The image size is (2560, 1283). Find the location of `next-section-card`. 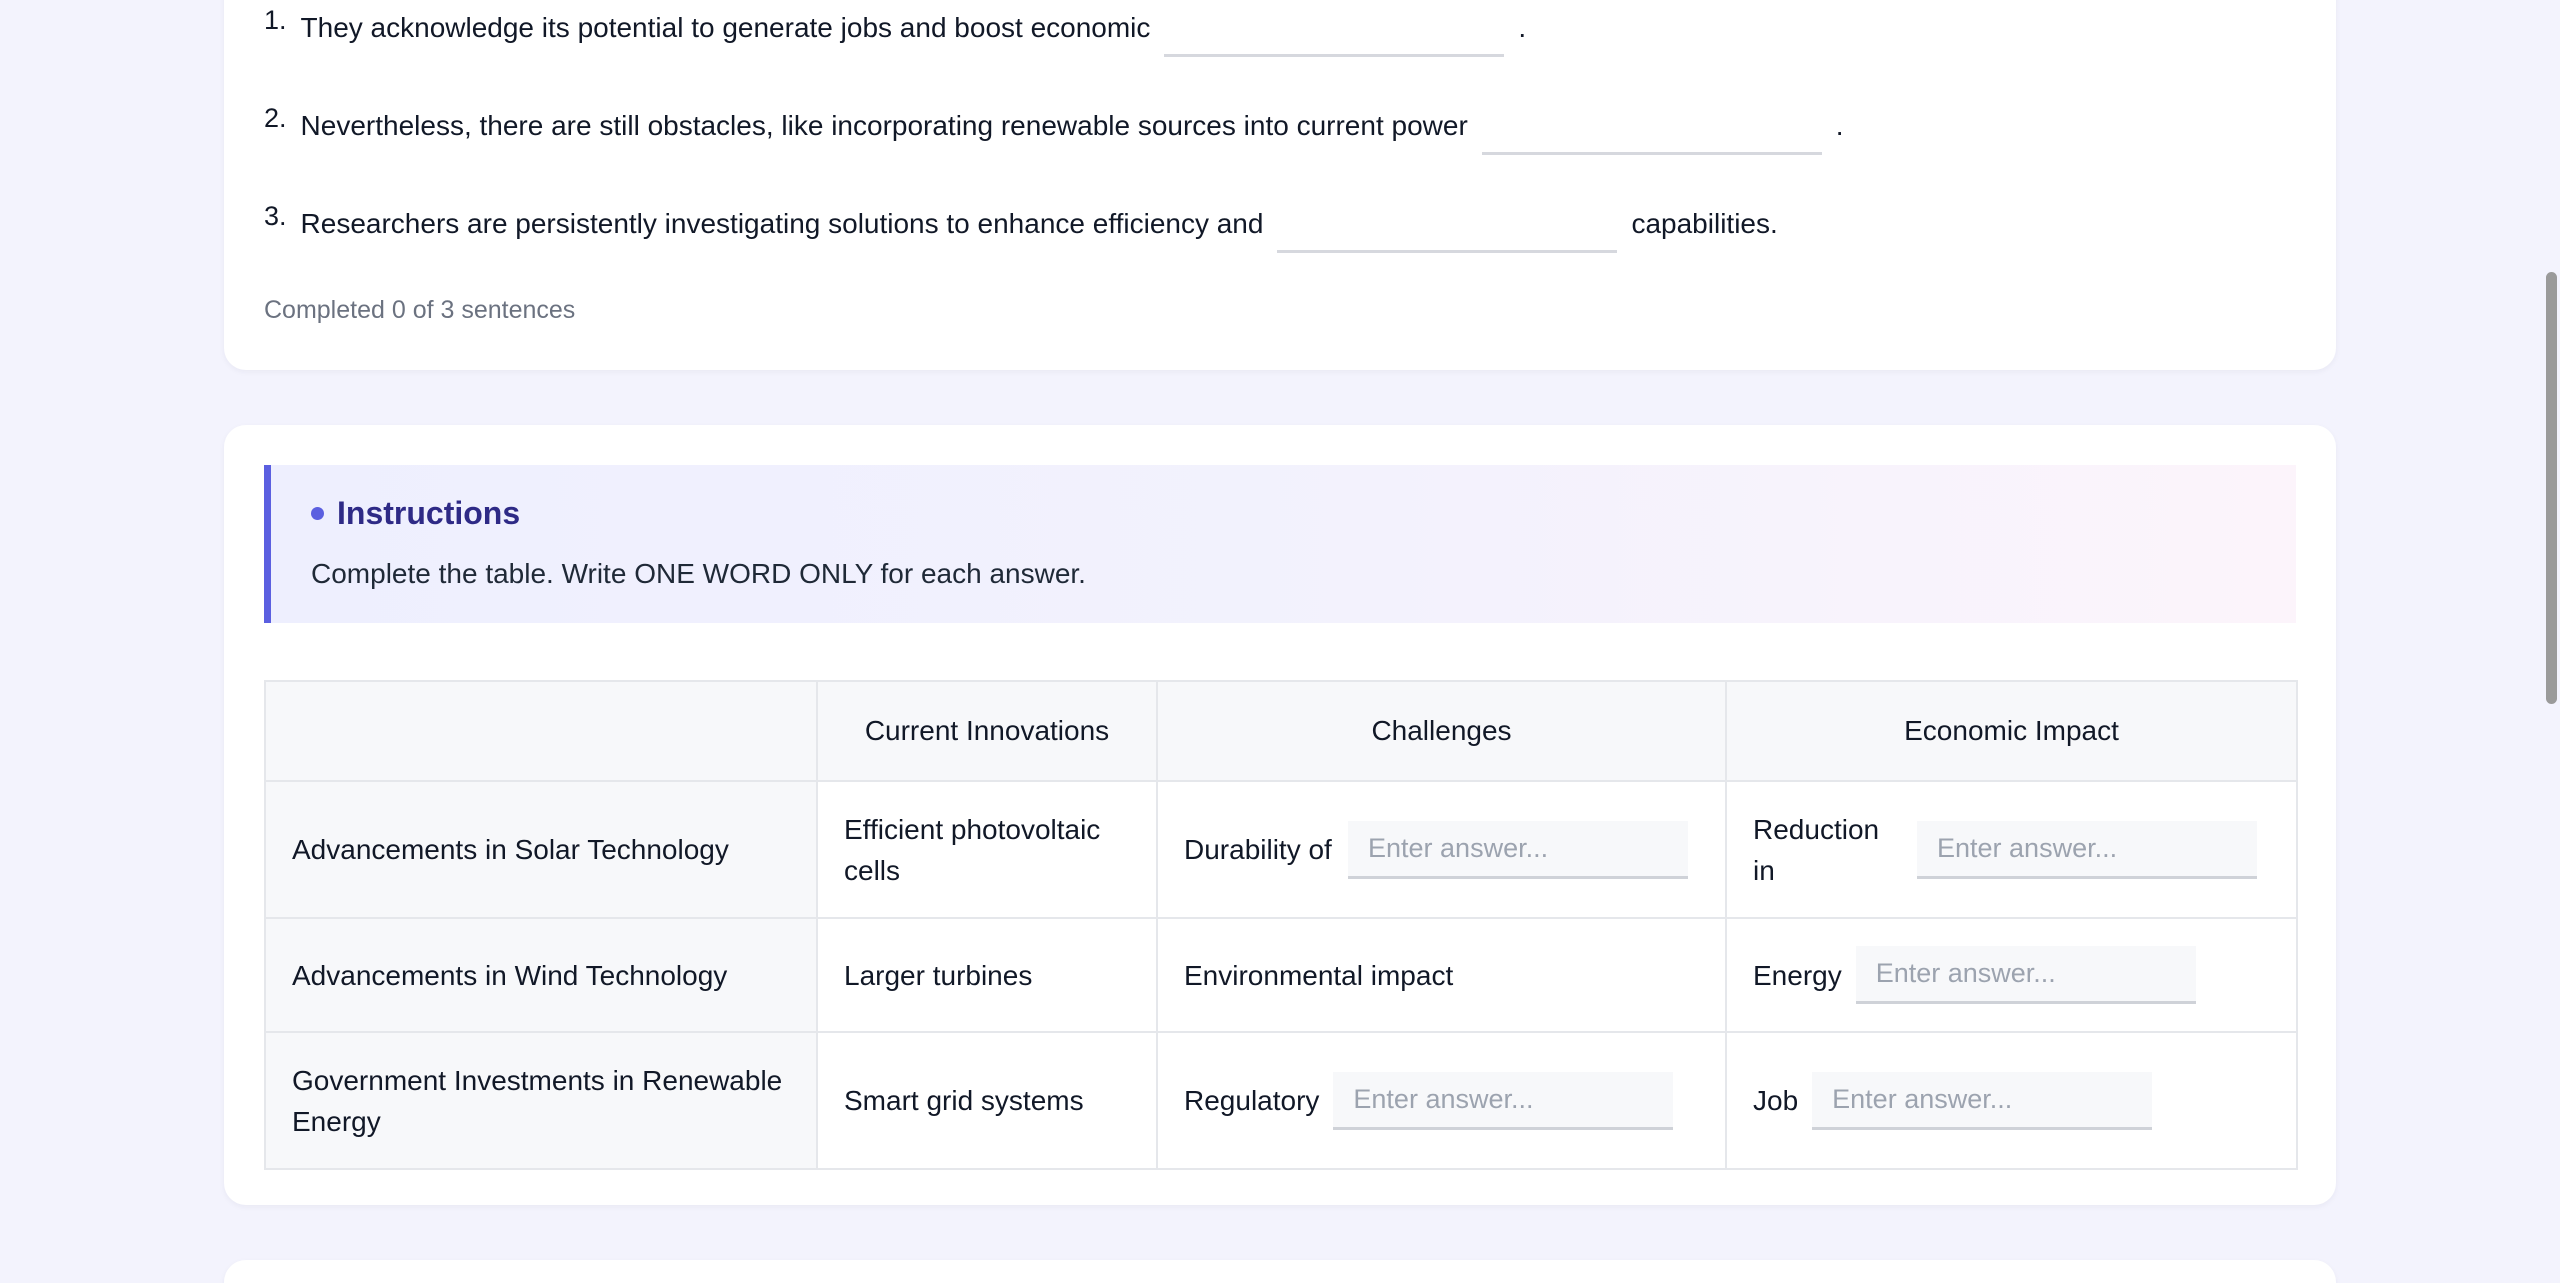

next-section-card is located at coordinates (1280, 1271).